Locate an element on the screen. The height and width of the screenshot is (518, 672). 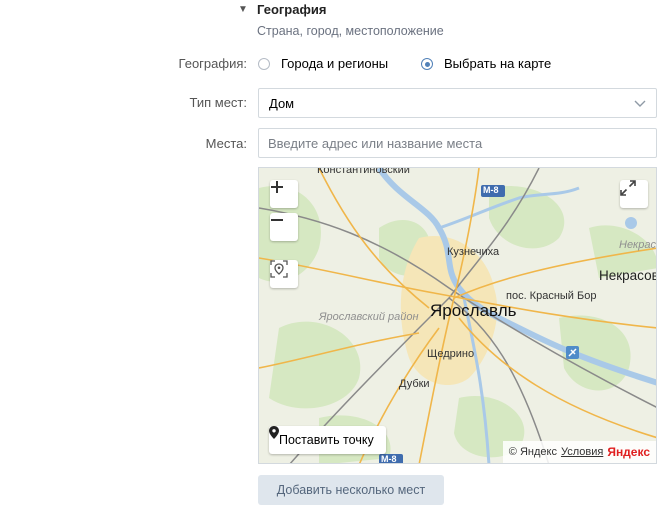
radio-cities-regions is located at coordinates (264, 64).